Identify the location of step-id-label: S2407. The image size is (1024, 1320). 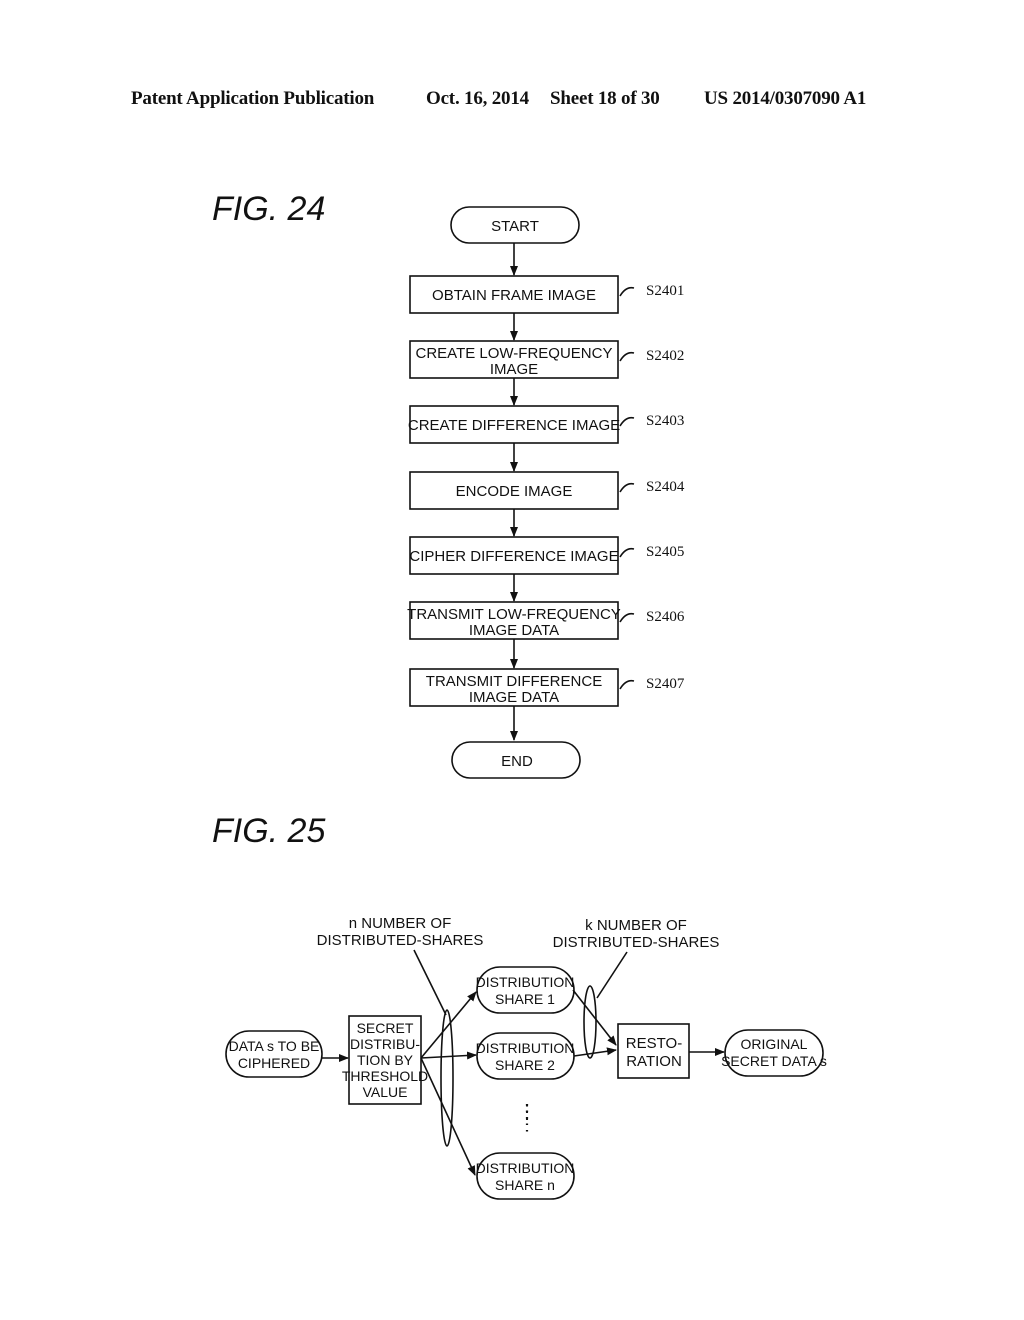
(665, 684).